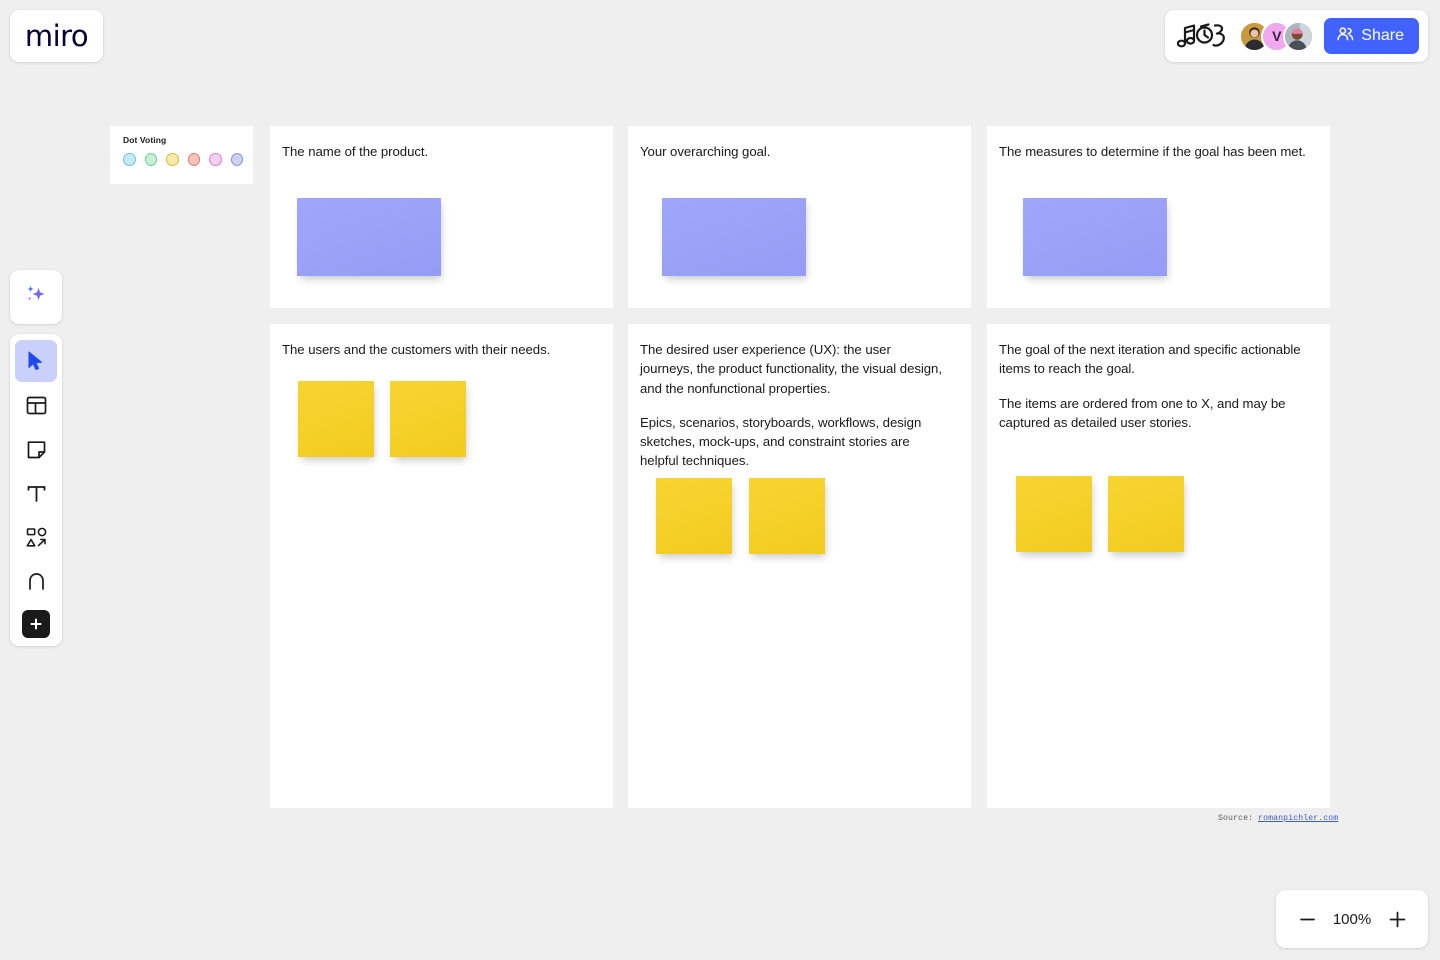 This screenshot has width=1440, height=960. I want to click on ai-tool-button, so click(36, 297).